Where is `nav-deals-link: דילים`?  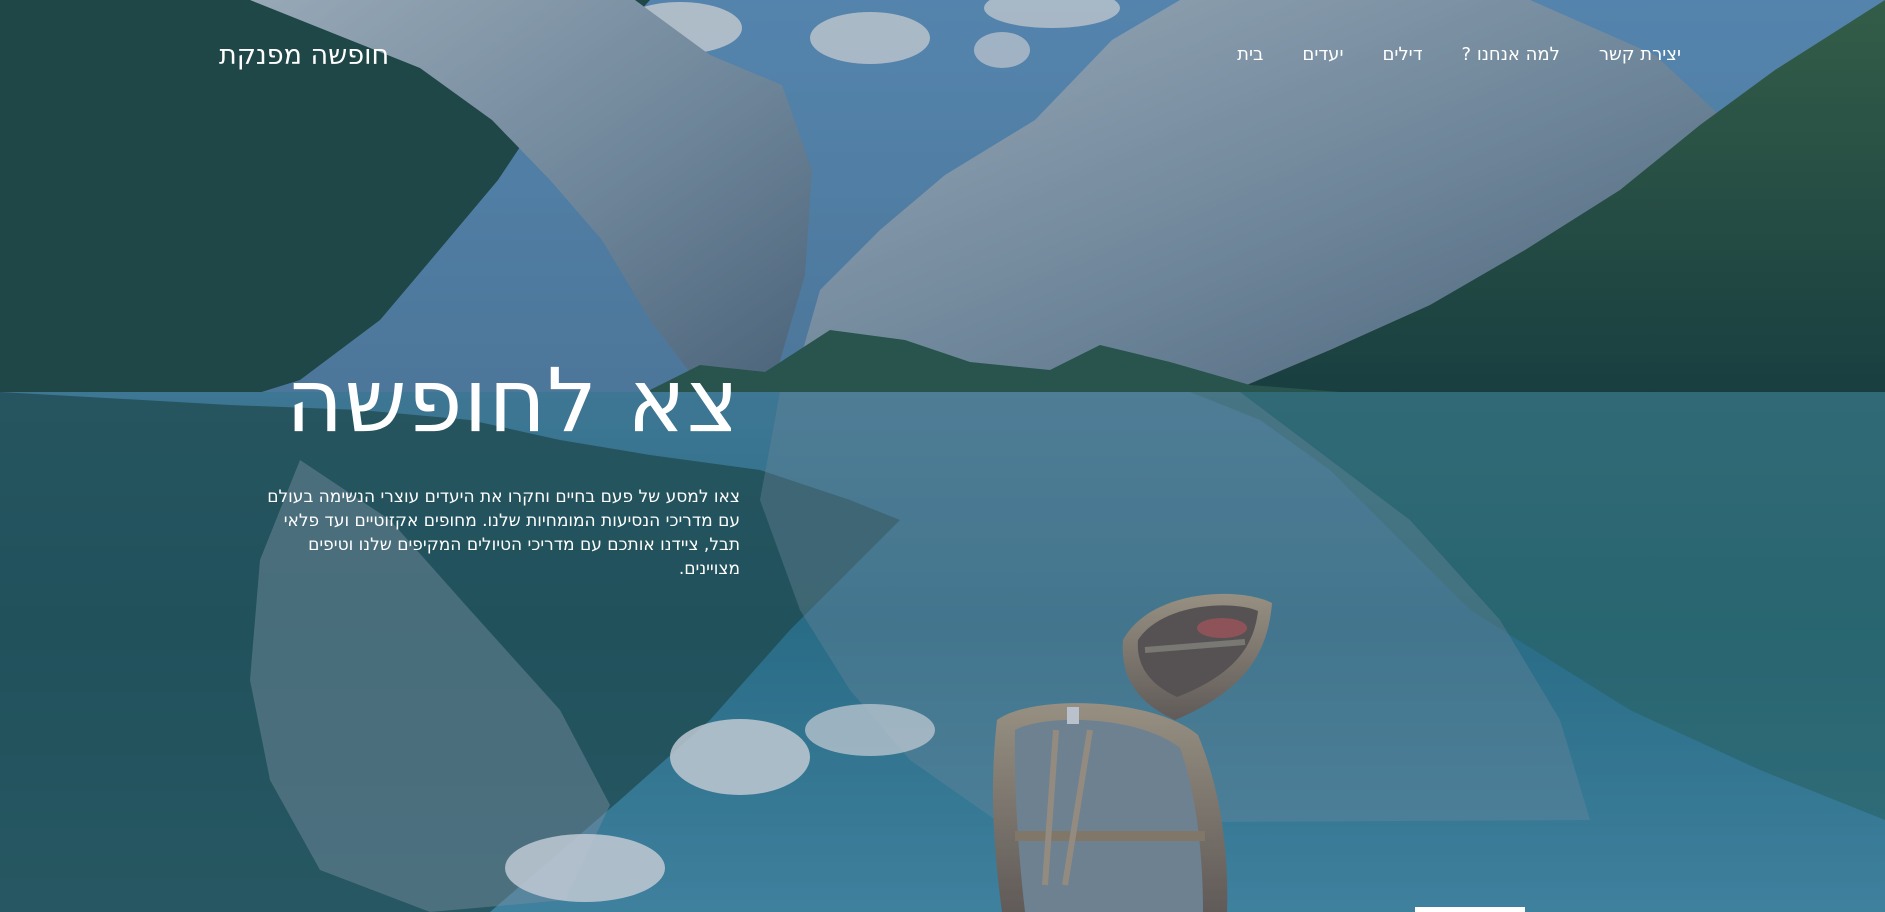 nav-deals-link: דילים is located at coordinates (1402, 55).